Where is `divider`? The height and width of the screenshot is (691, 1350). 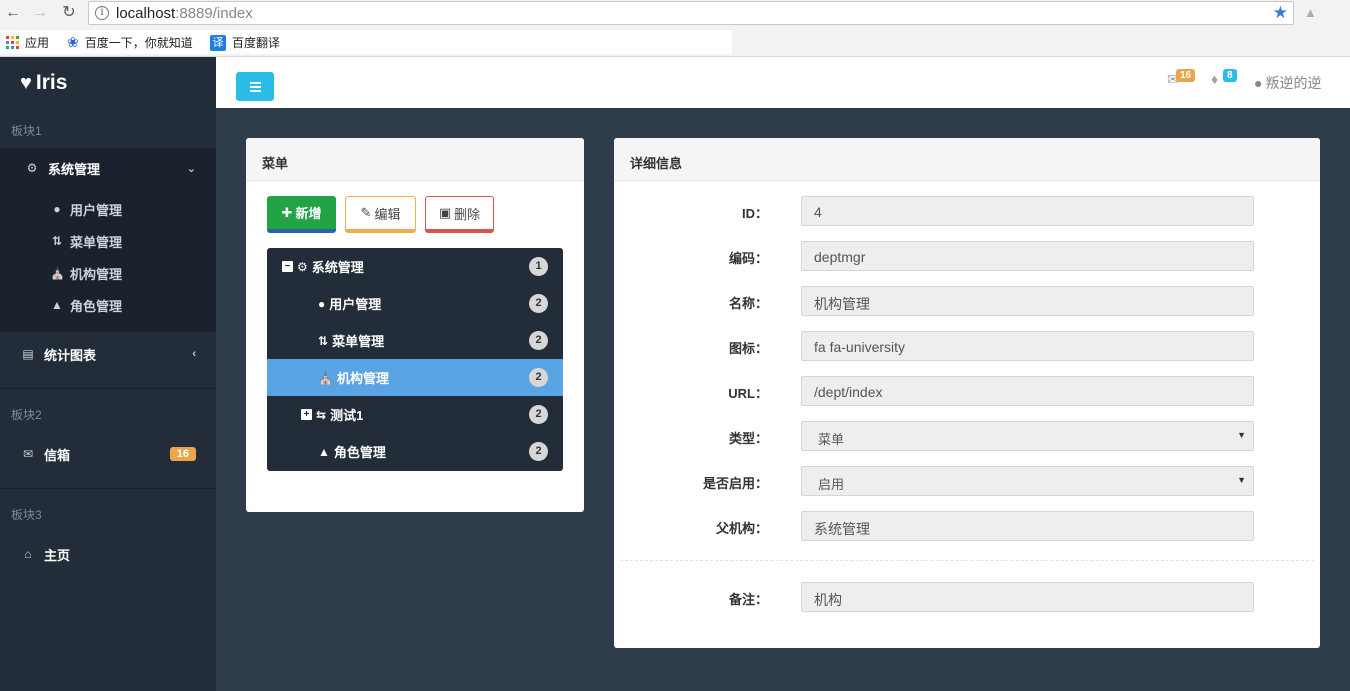
divider is located at coordinates (108, 388).